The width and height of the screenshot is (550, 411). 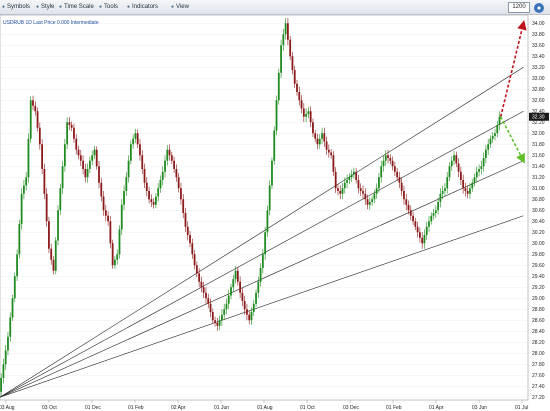 What do you see at coordinates (538, 398) in the screenshot?
I see `y-tick-label: 27.20` at bounding box center [538, 398].